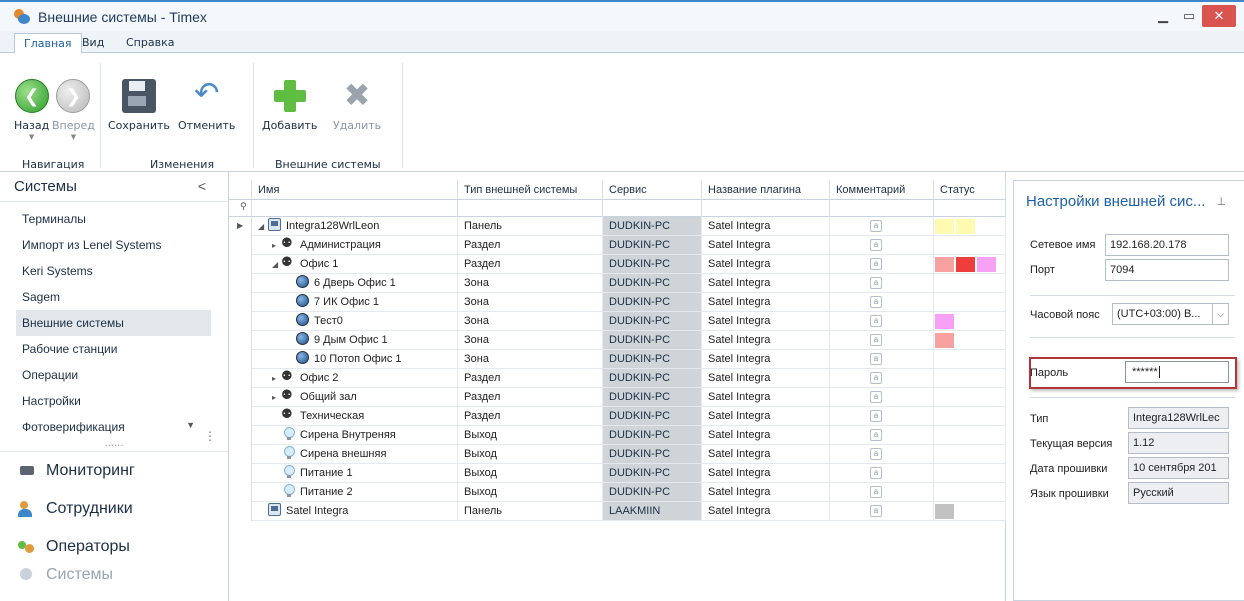  What do you see at coordinates (263, 226) in the screenshot?
I see `tree-expander-icon: ◢` at bounding box center [263, 226].